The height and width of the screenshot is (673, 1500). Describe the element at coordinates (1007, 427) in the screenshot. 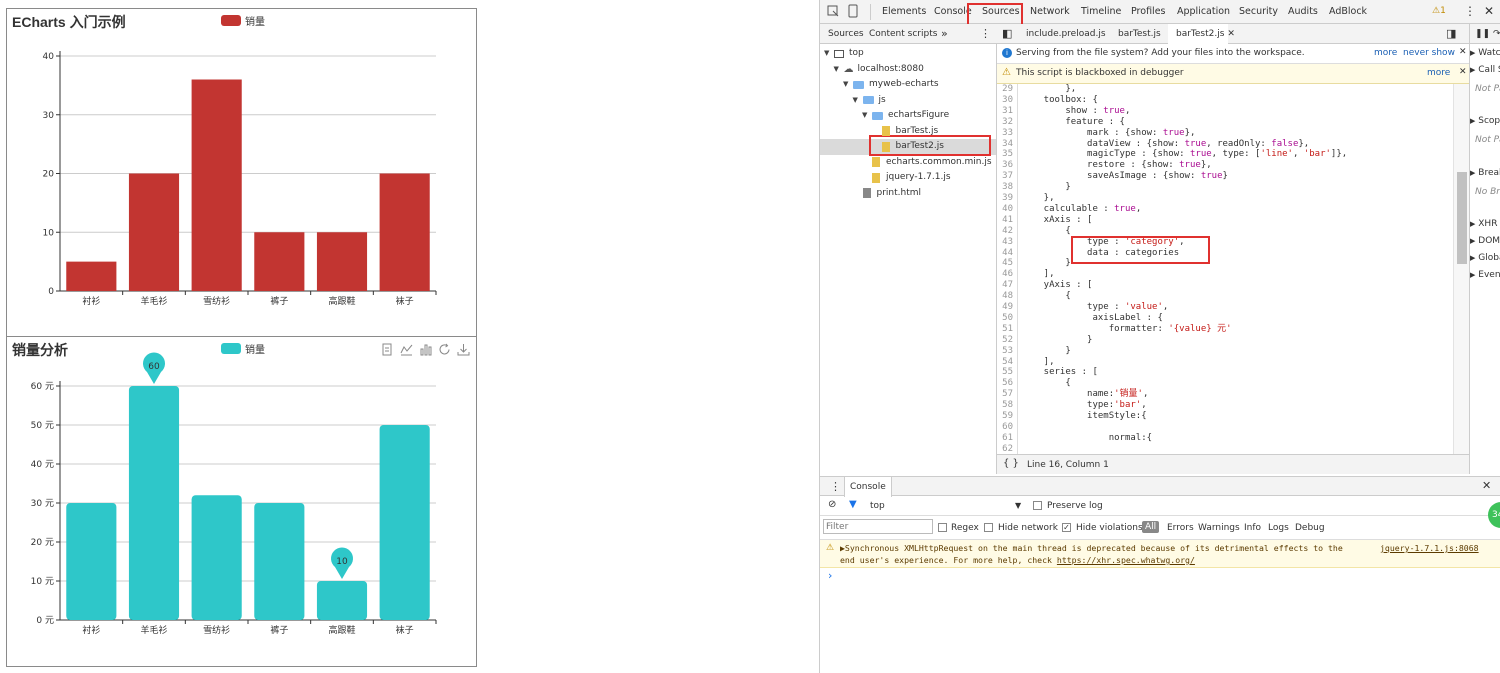

I see `line-number: 60` at that location.